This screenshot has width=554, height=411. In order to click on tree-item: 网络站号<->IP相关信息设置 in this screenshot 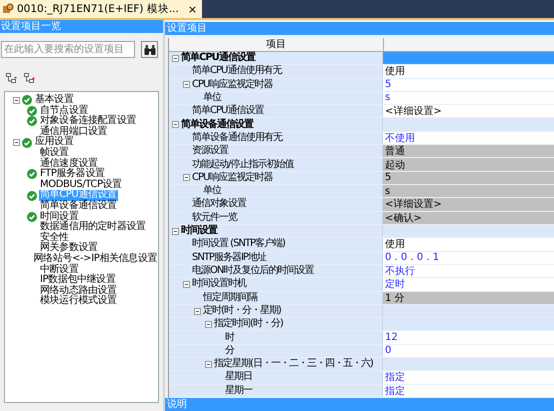, I will do `click(95, 259)`.